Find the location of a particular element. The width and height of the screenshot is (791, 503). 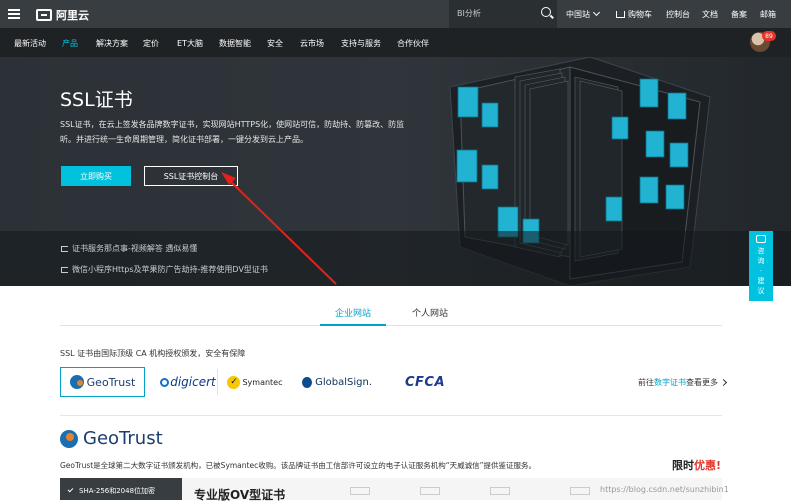

more-link-highlight: 数字证书 is located at coordinates (670, 382).